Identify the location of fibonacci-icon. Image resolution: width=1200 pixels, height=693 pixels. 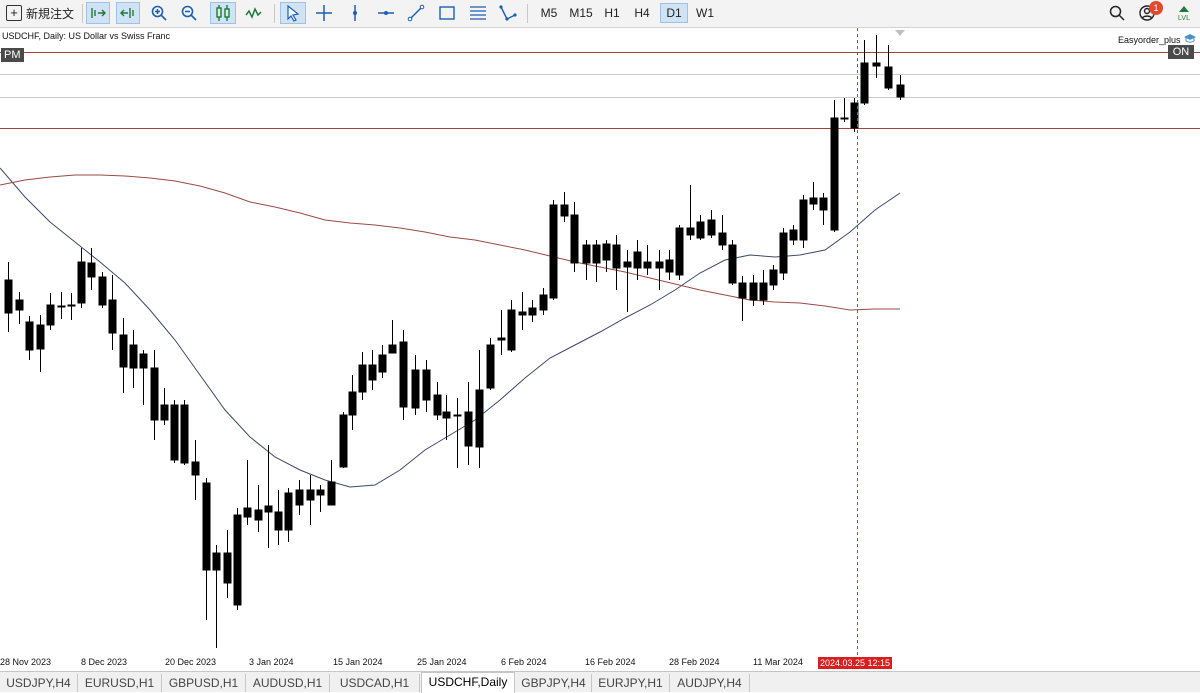
(478, 13).